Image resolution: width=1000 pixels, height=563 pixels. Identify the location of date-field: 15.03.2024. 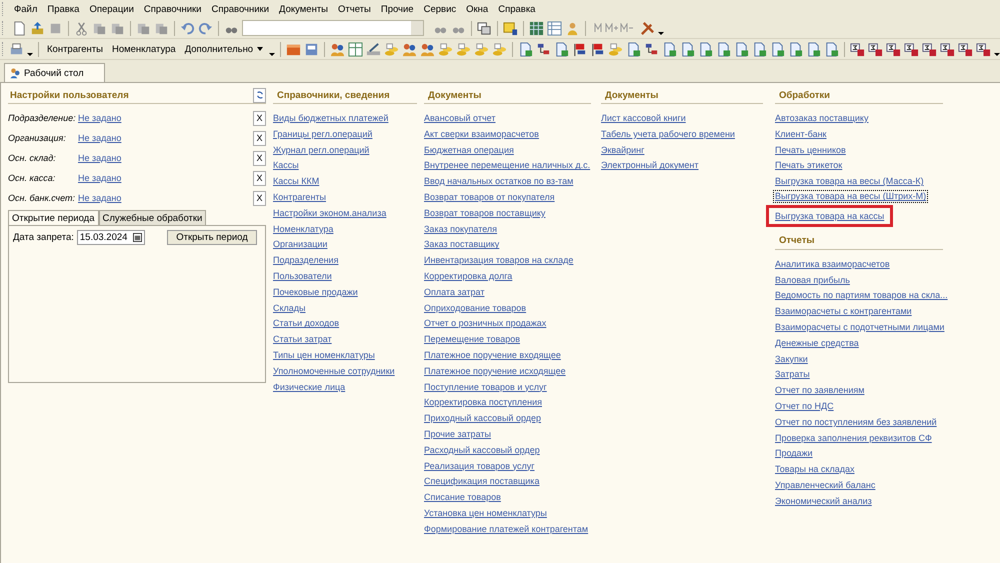
(110, 237).